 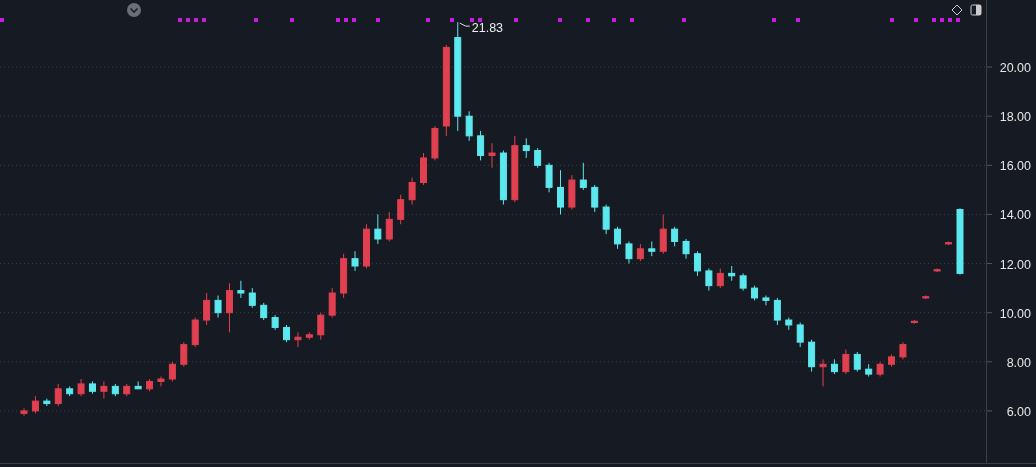 What do you see at coordinates (487, 28) in the screenshot?
I see `price-label: 21.83` at bounding box center [487, 28].